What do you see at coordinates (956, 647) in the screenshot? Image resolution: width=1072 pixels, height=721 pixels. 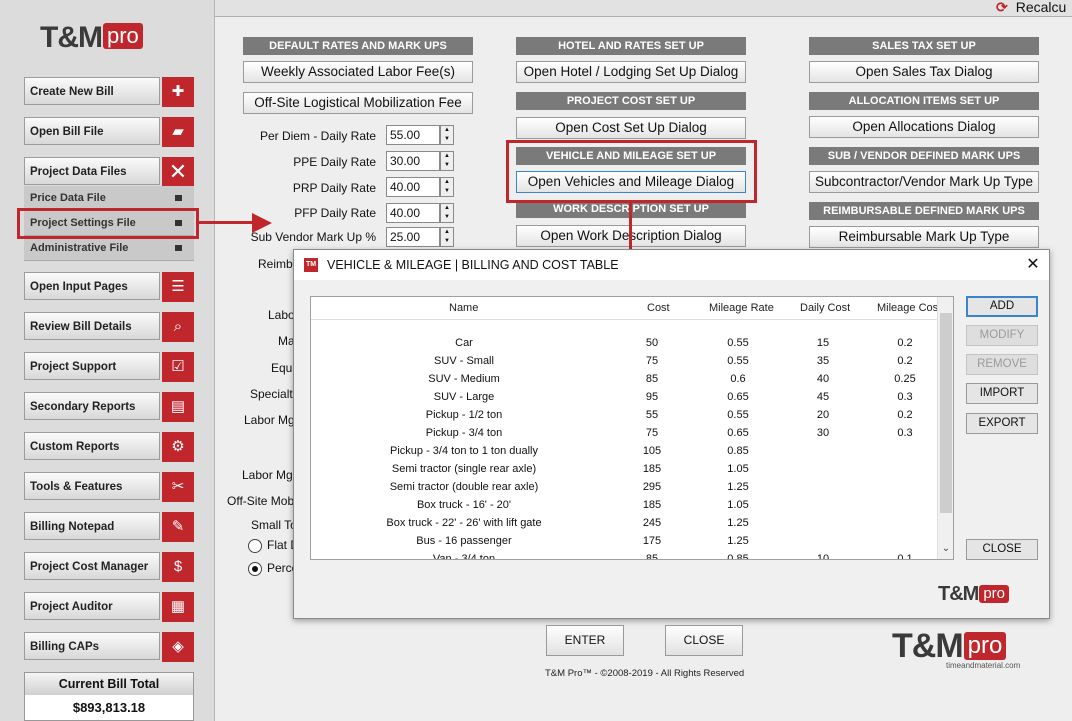 I see `main-tm-pro-logo: T&M pro timeandmaterial.com` at bounding box center [956, 647].